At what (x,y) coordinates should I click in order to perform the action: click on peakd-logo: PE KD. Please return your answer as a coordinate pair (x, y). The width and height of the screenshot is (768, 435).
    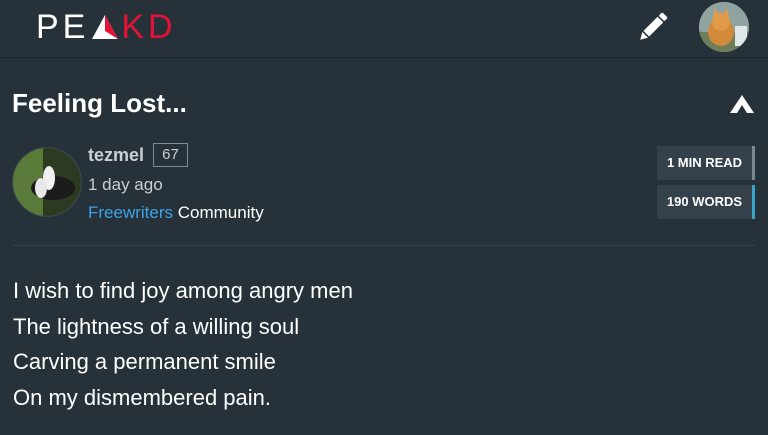
    Looking at the image, I should click on (106, 27).